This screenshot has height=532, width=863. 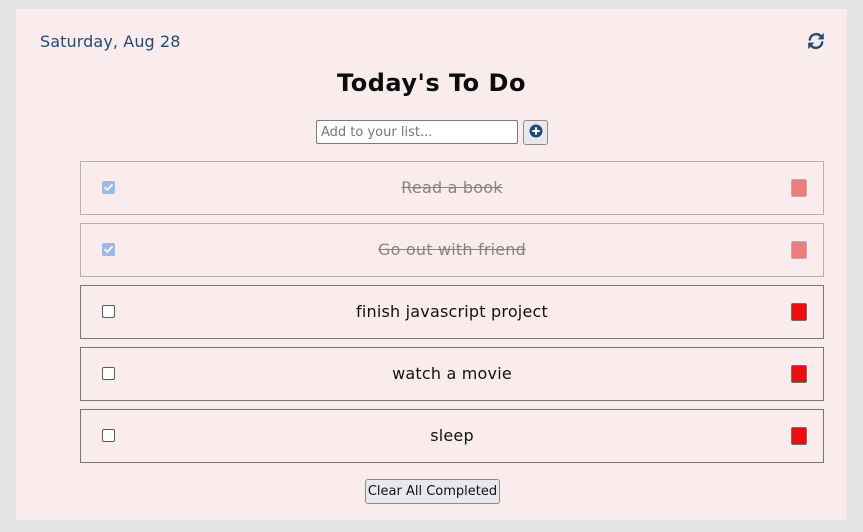 I want to click on add-item-button, so click(x=535, y=132).